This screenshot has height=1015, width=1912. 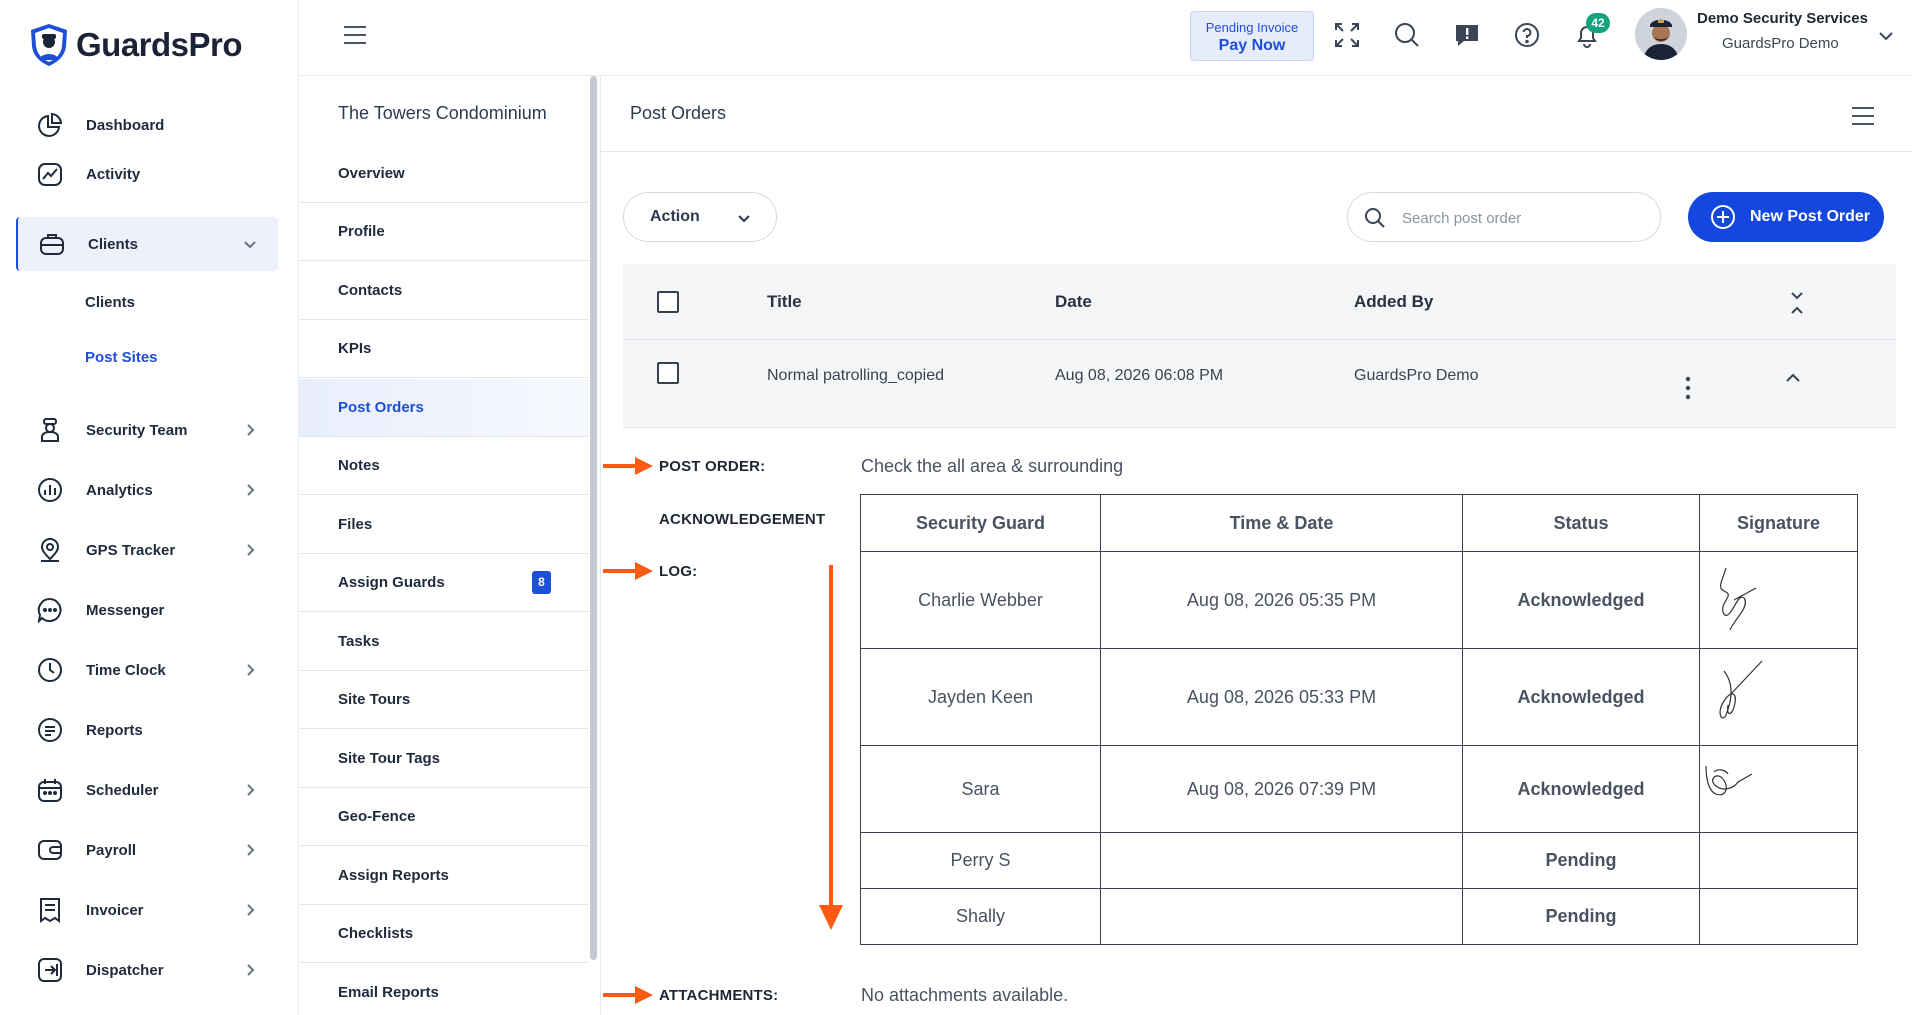 I want to click on report-icon, so click(x=50, y=730).